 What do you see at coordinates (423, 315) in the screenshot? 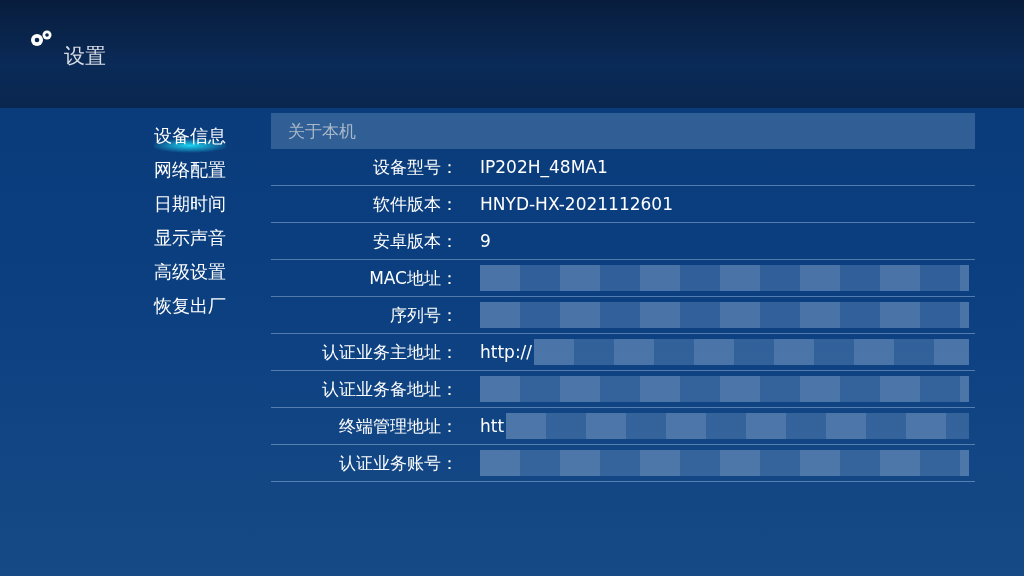
I see `field-label: 序列号：` at bounding box center [423, 315].